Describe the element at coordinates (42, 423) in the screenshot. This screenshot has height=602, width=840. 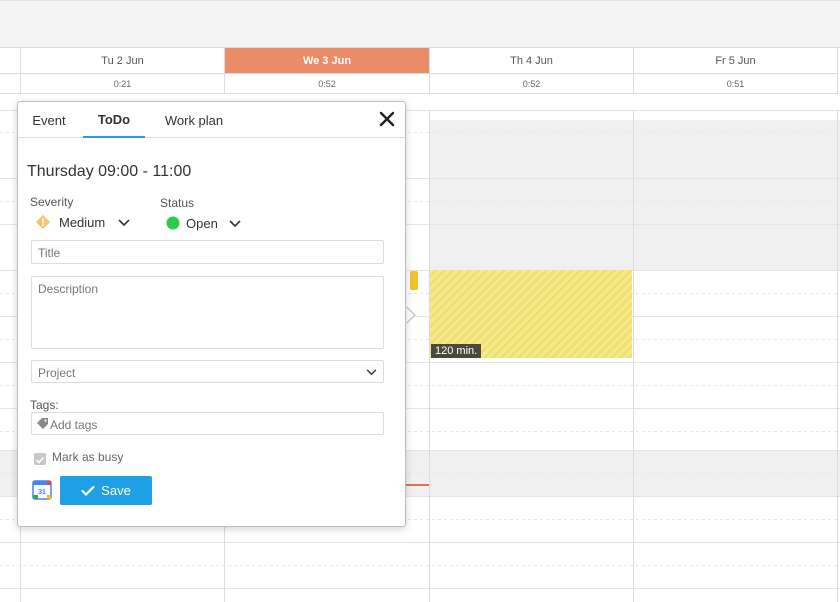
I see `tag-icon` at that location.